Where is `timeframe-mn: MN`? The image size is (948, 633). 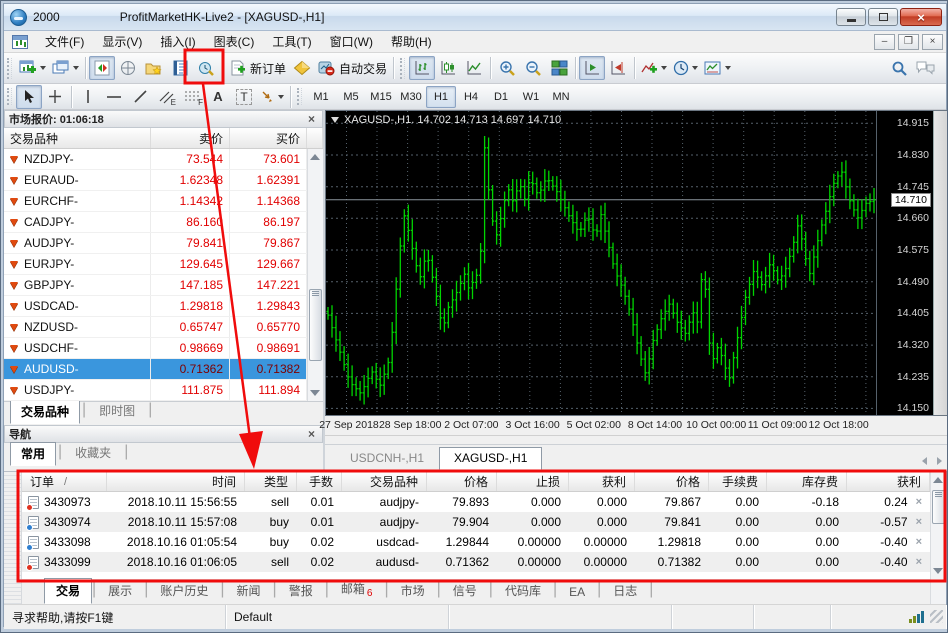
timeframe-mn: MN is located at coordinates (561, 97).